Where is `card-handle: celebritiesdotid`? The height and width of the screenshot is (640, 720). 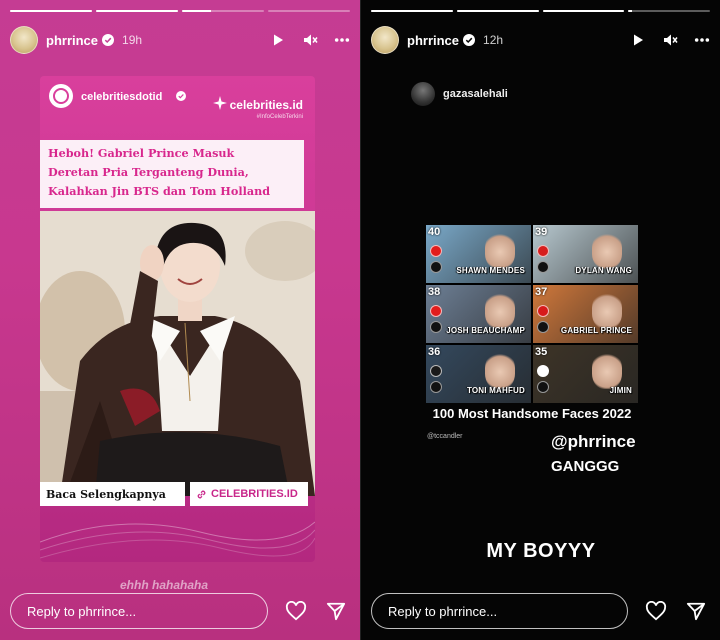
card-handle: celebritiesdotid is located at coordinates (122, 97).